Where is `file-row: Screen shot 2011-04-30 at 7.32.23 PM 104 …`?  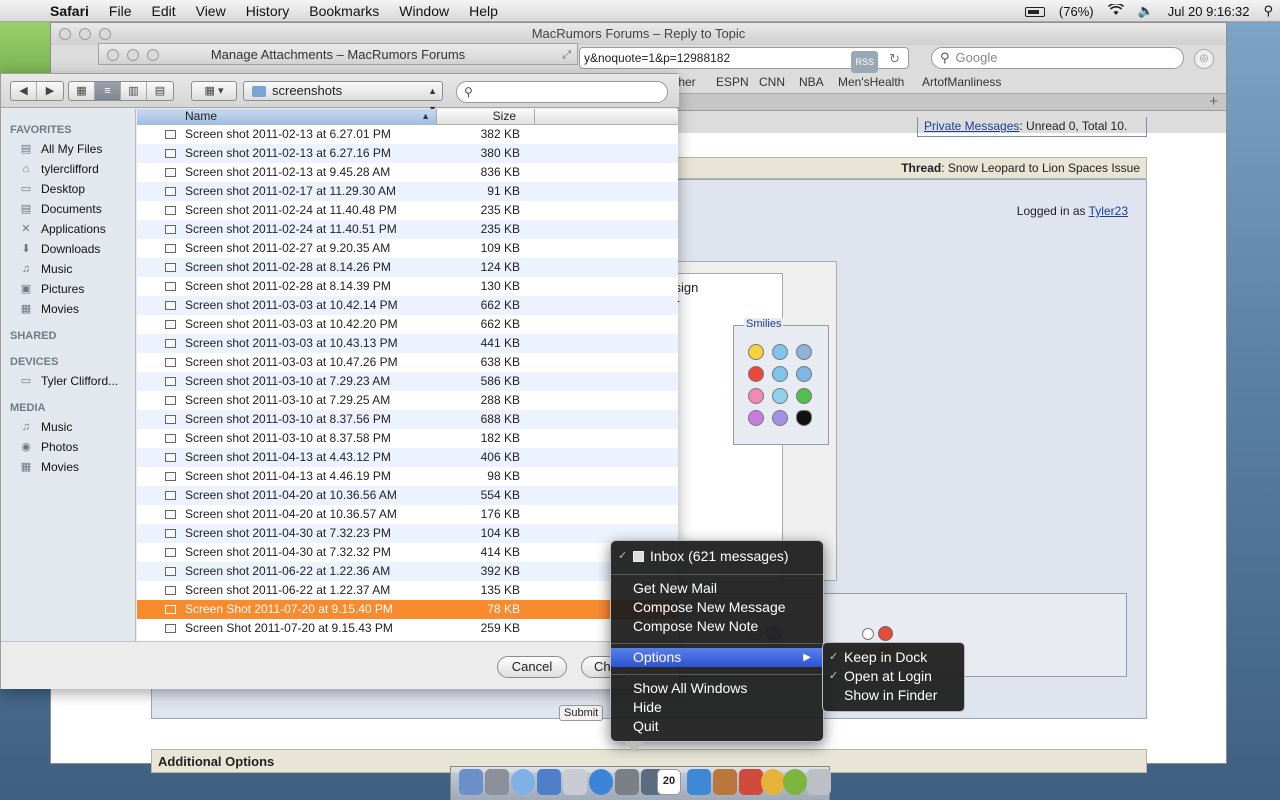
file-row: Screen shot 2011-04-30 at 7.32.23 PM 104 … is located at coordinates (407, 533).